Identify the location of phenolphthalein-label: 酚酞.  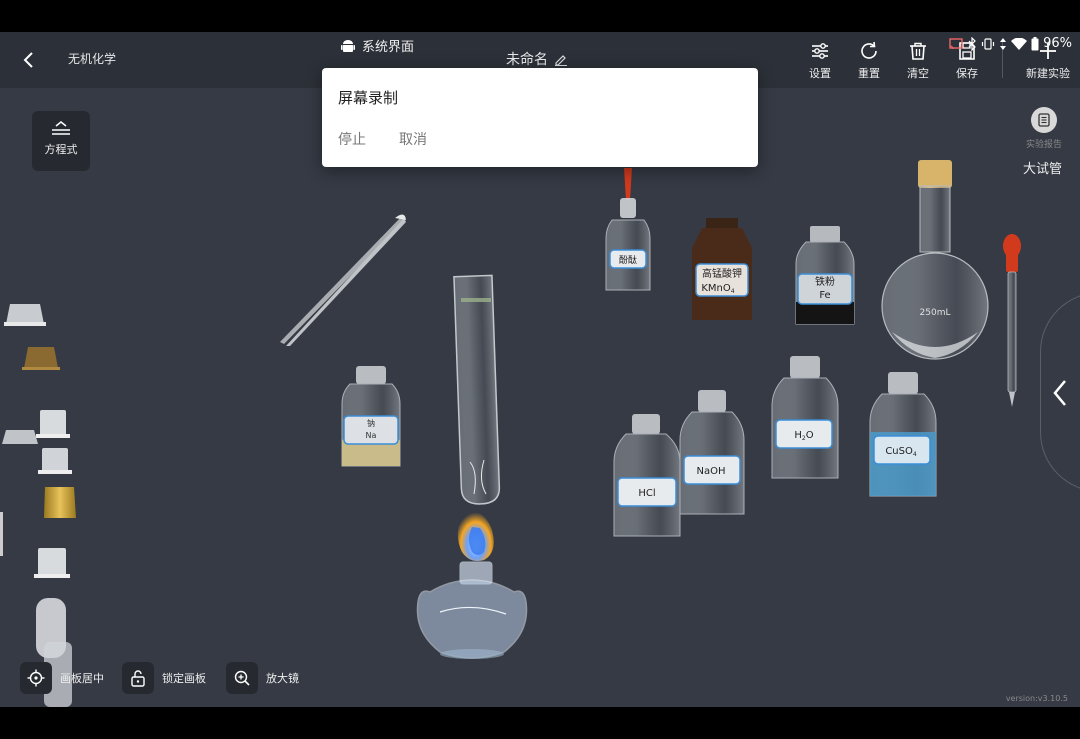
(628, 260).